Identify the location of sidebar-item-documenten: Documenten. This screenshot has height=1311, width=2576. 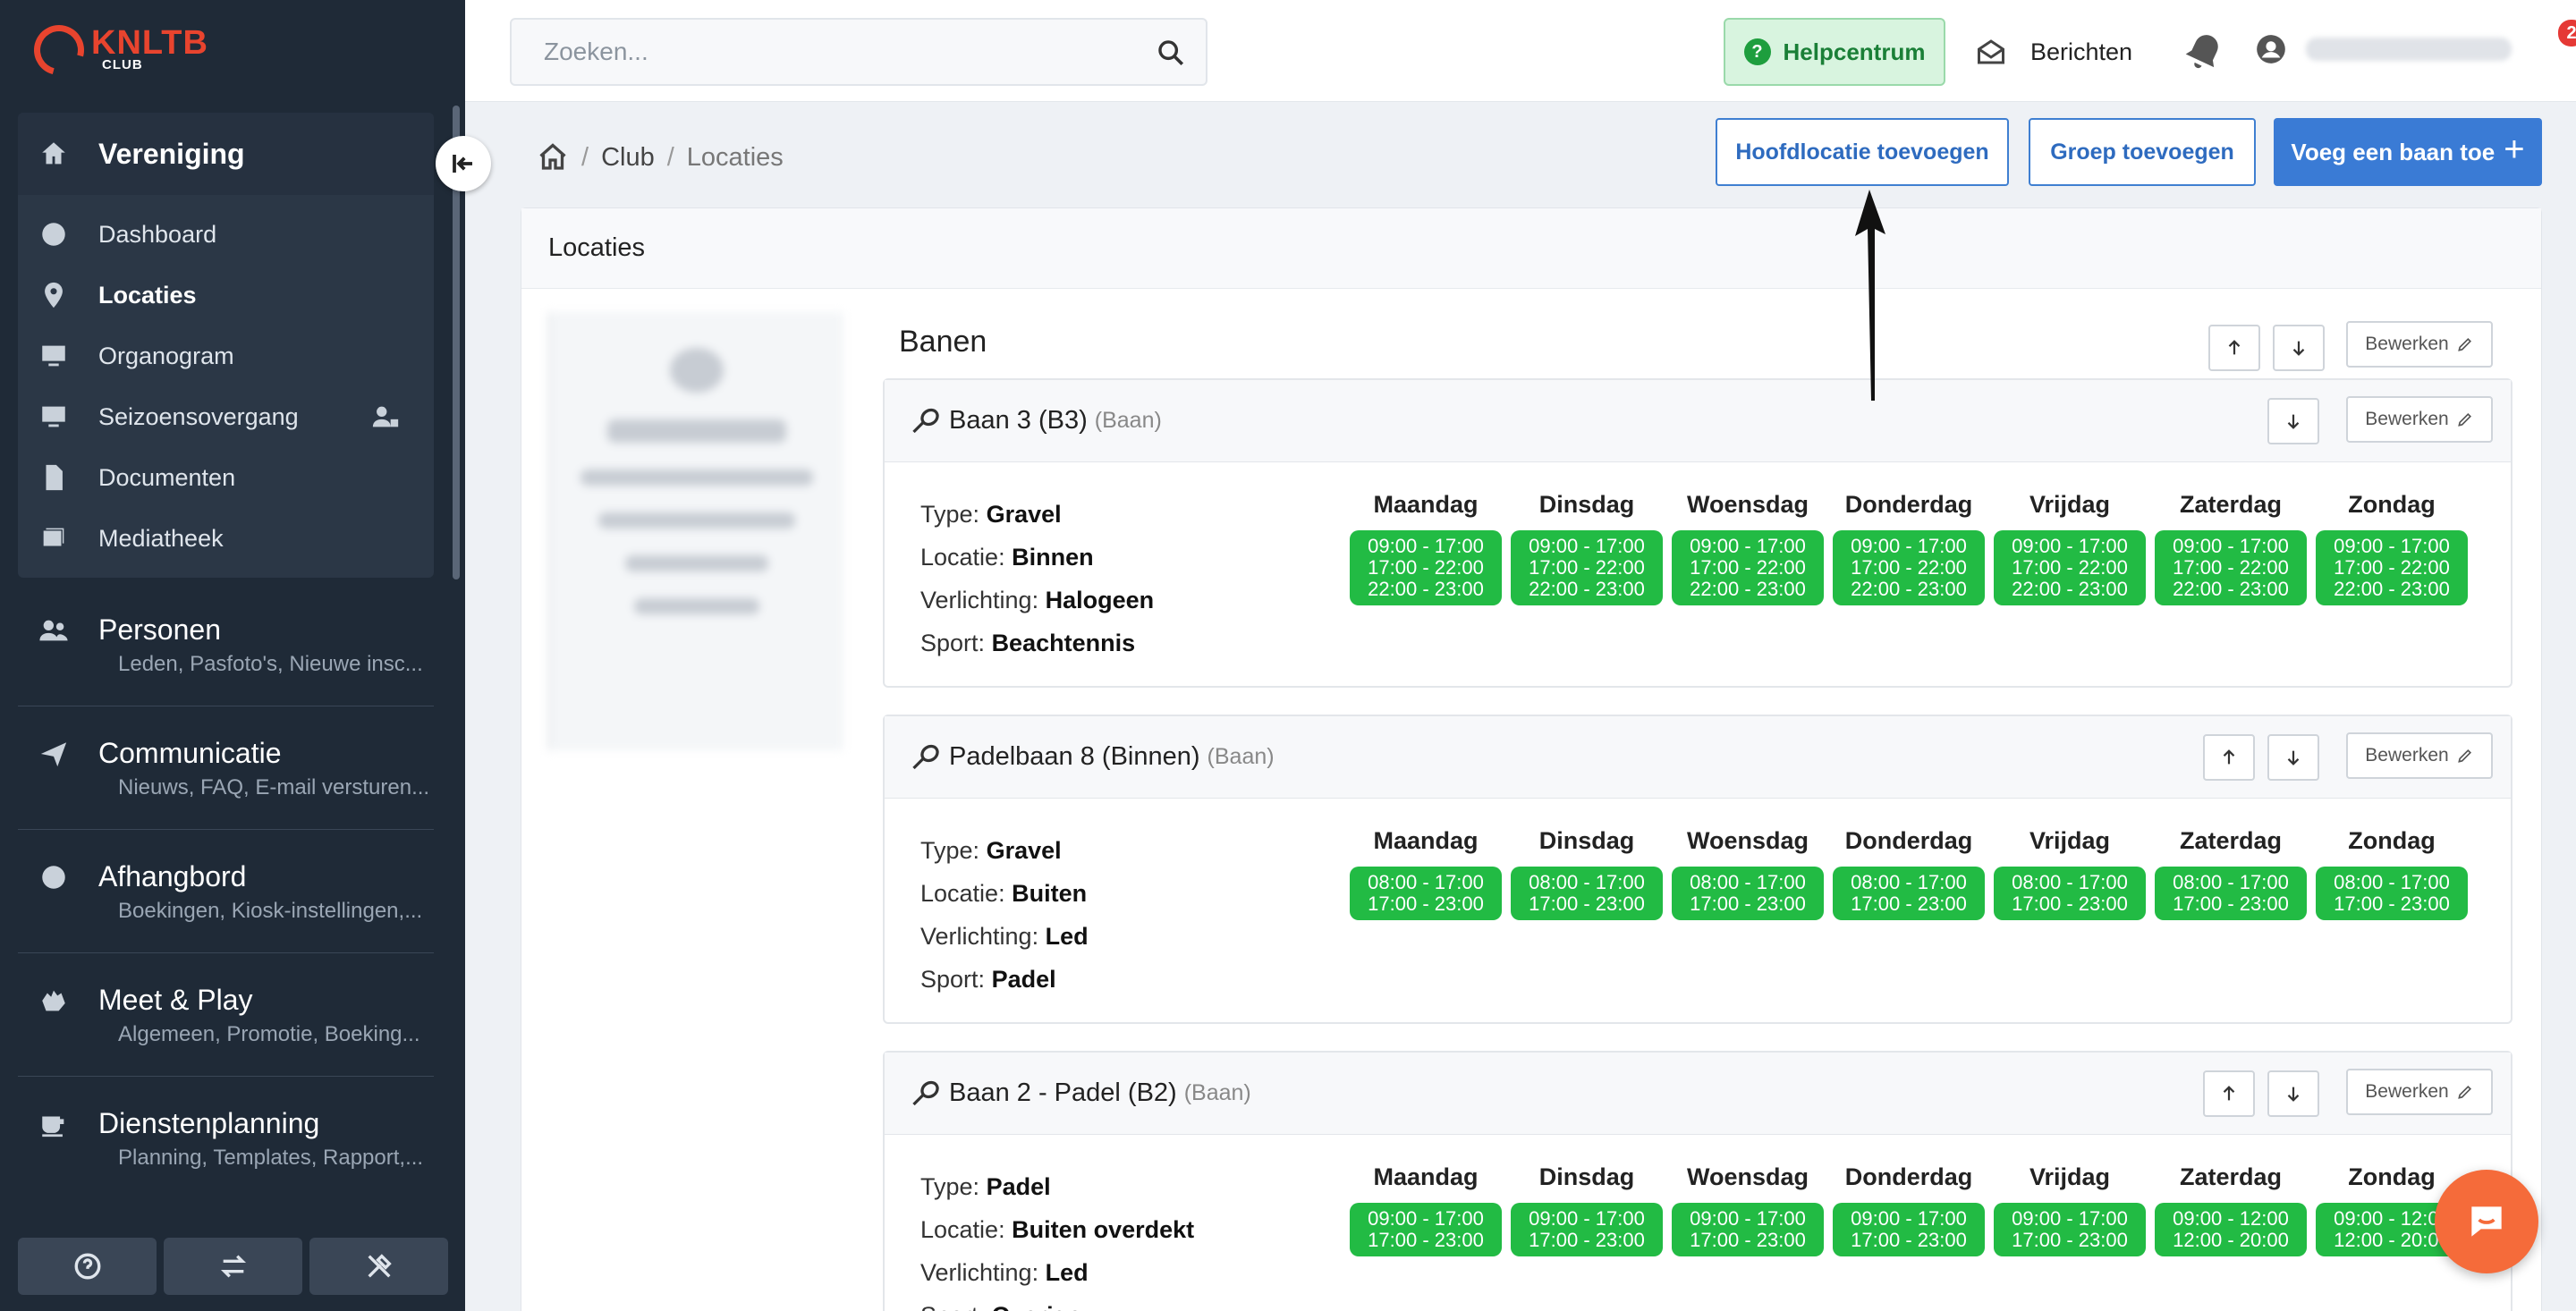
(226, 477).